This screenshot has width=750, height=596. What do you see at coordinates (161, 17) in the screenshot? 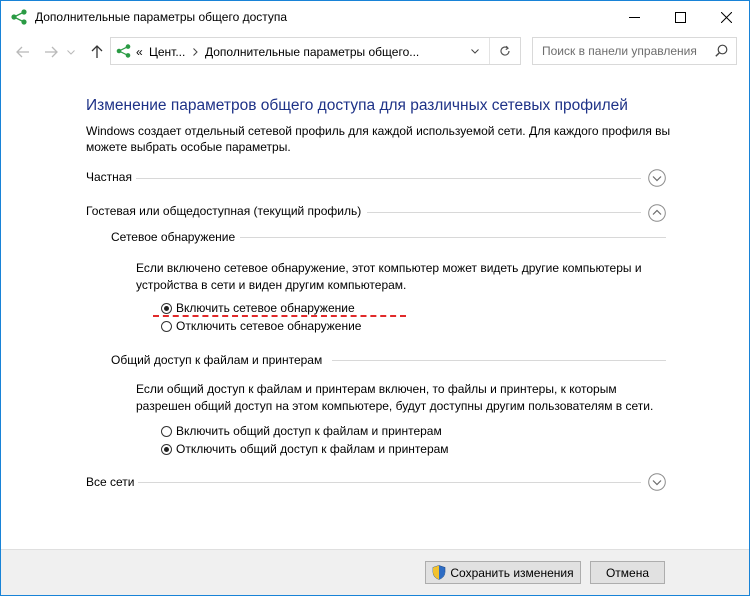
I see `window-title: Дополнительные параметры общего доступа` at bounding box center [161, 17].